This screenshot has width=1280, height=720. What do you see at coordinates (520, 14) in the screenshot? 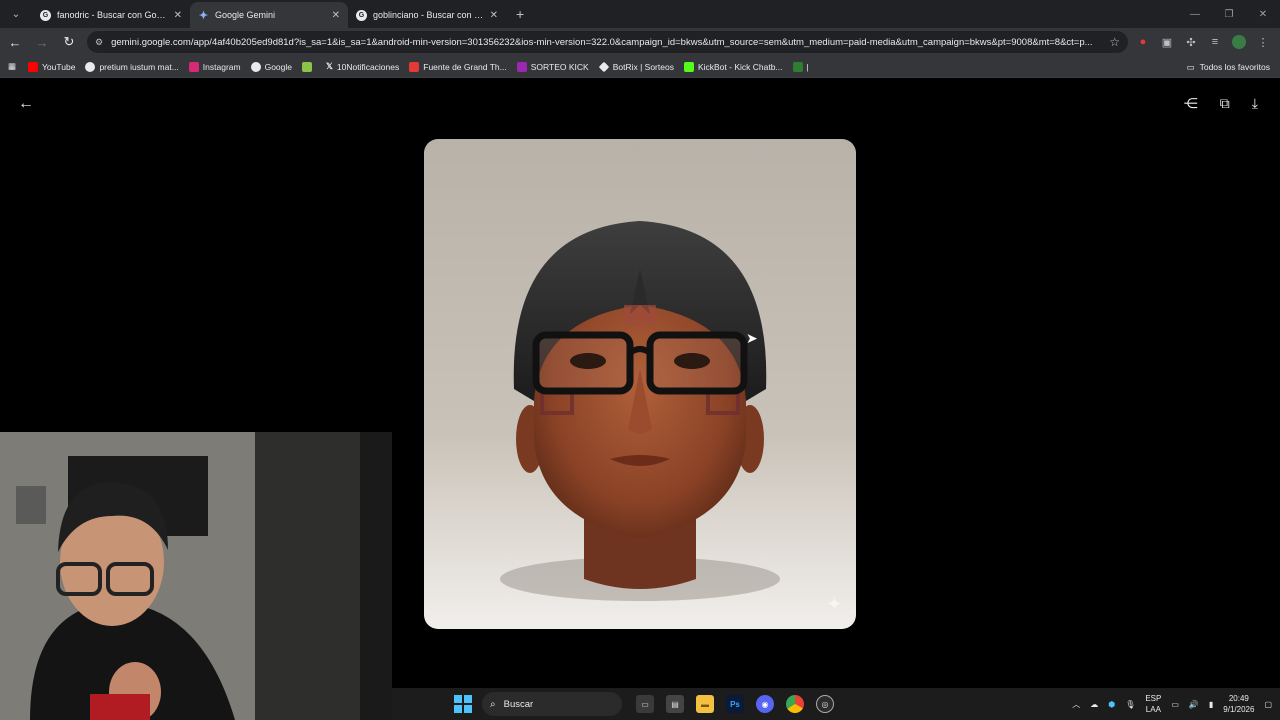
I see `new-tab-button: +` at bounding box center [520, 14].